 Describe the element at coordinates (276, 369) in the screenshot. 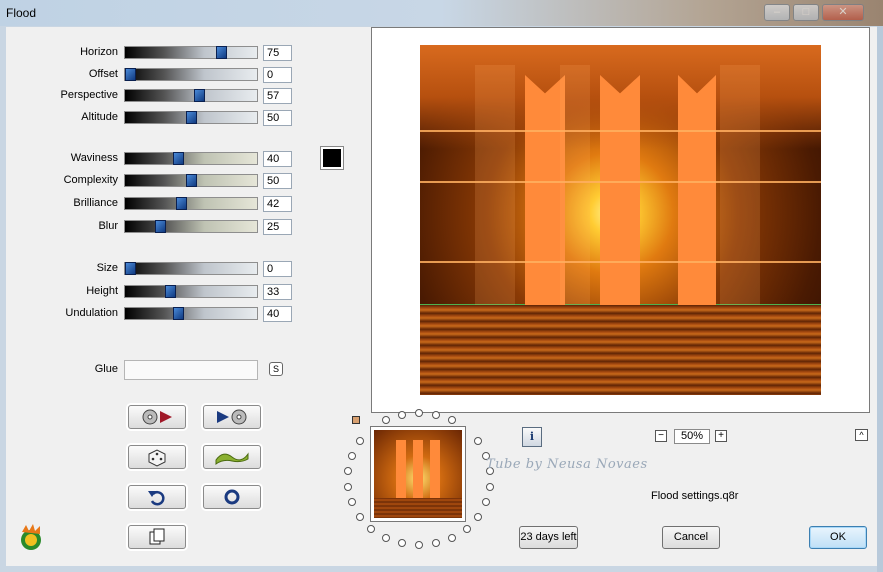

I see `glue-s-button: S` at that location.